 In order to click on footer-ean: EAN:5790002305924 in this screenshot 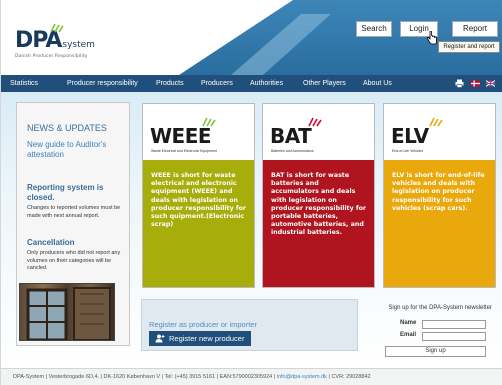, I will do `click(246, 377)`.